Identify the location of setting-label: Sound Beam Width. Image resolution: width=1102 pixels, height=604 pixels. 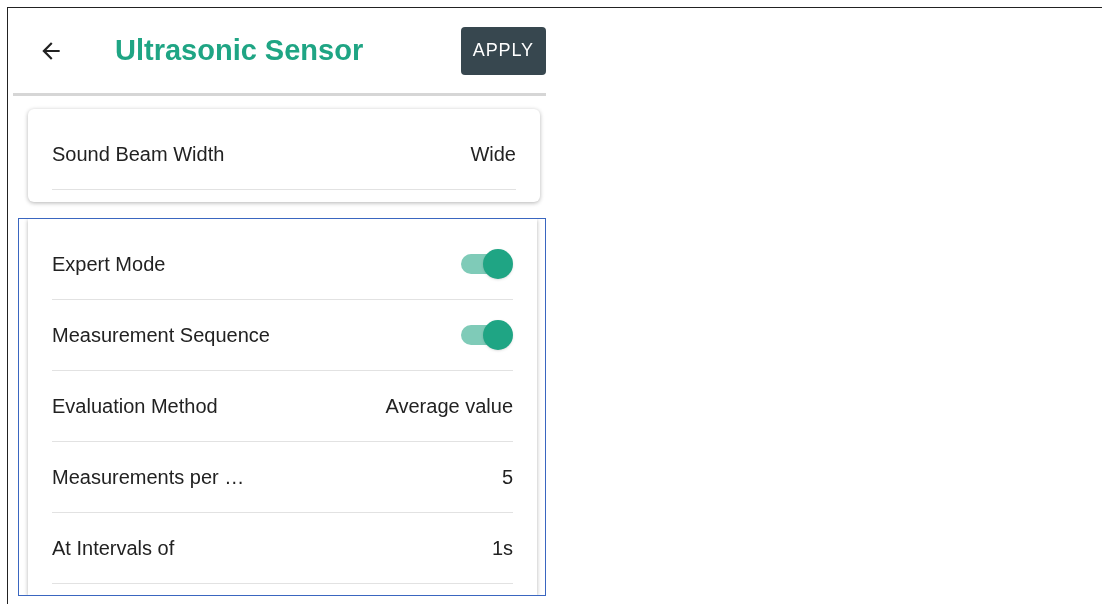
(138, 154).